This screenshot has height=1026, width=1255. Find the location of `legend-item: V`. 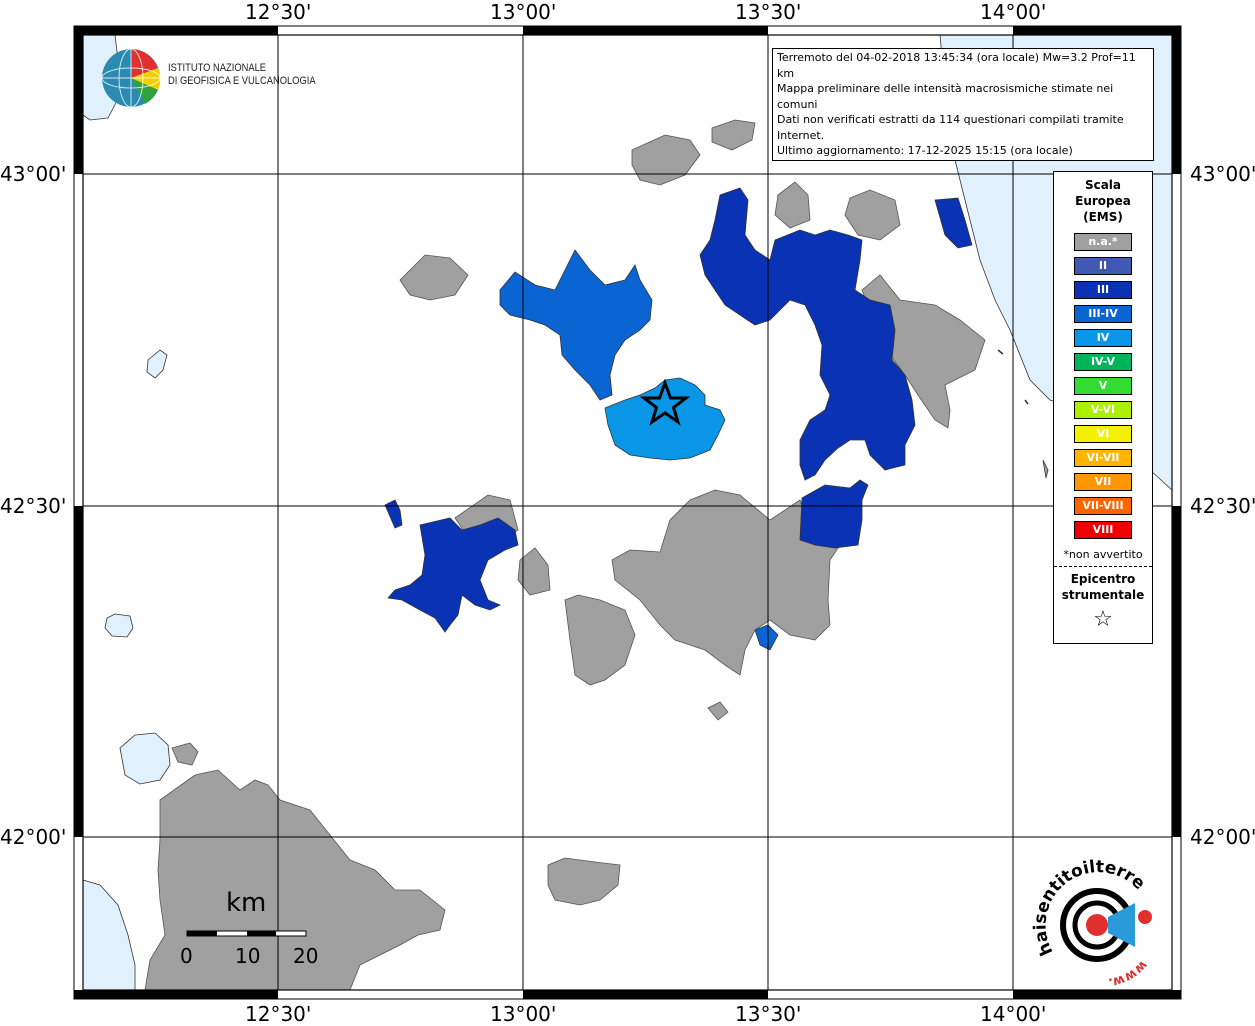

legend-item: V is located at coordinates (1103, 386).